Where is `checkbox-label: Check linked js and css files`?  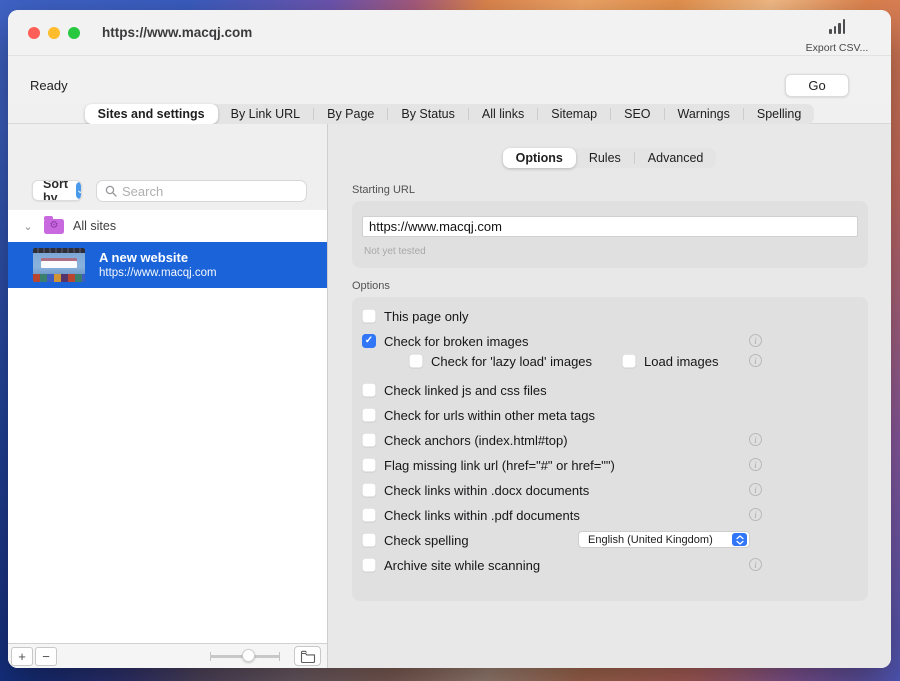
checkbox-label: Check linked js and css files is located at coordinates (465, 390).